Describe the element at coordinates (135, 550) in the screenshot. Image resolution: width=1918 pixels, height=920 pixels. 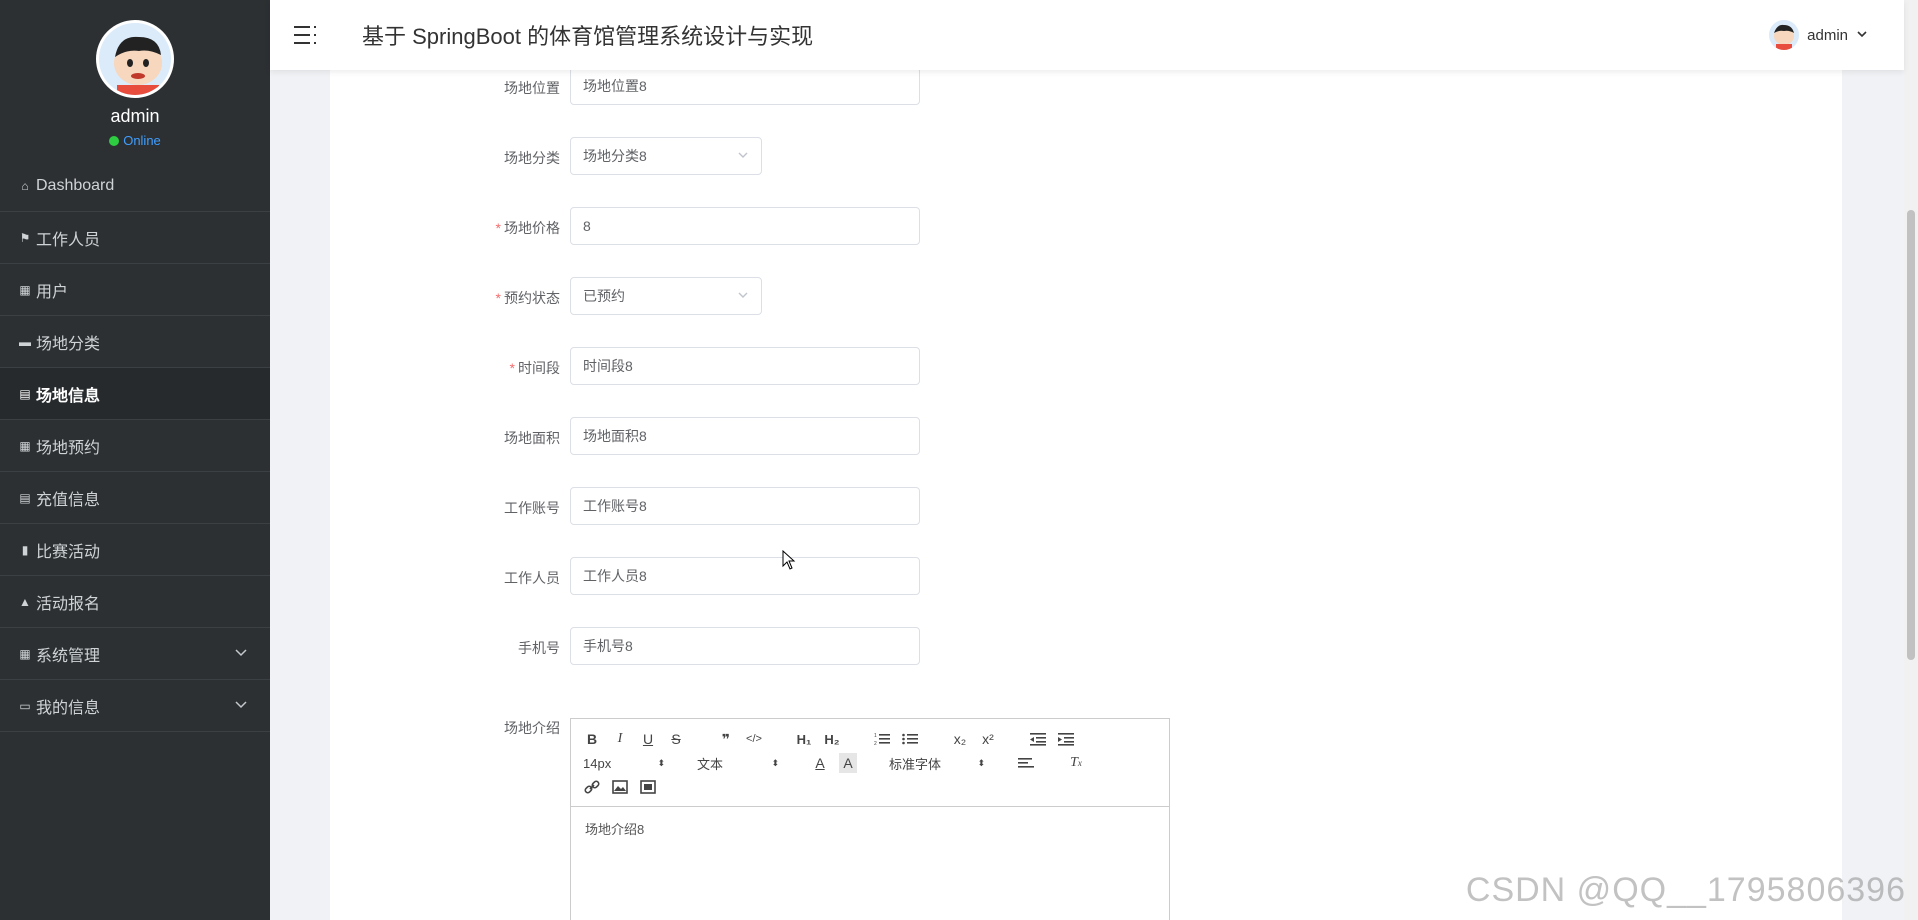
I see `sidebar-item-competition: ▮ 比赛活动` at that location.